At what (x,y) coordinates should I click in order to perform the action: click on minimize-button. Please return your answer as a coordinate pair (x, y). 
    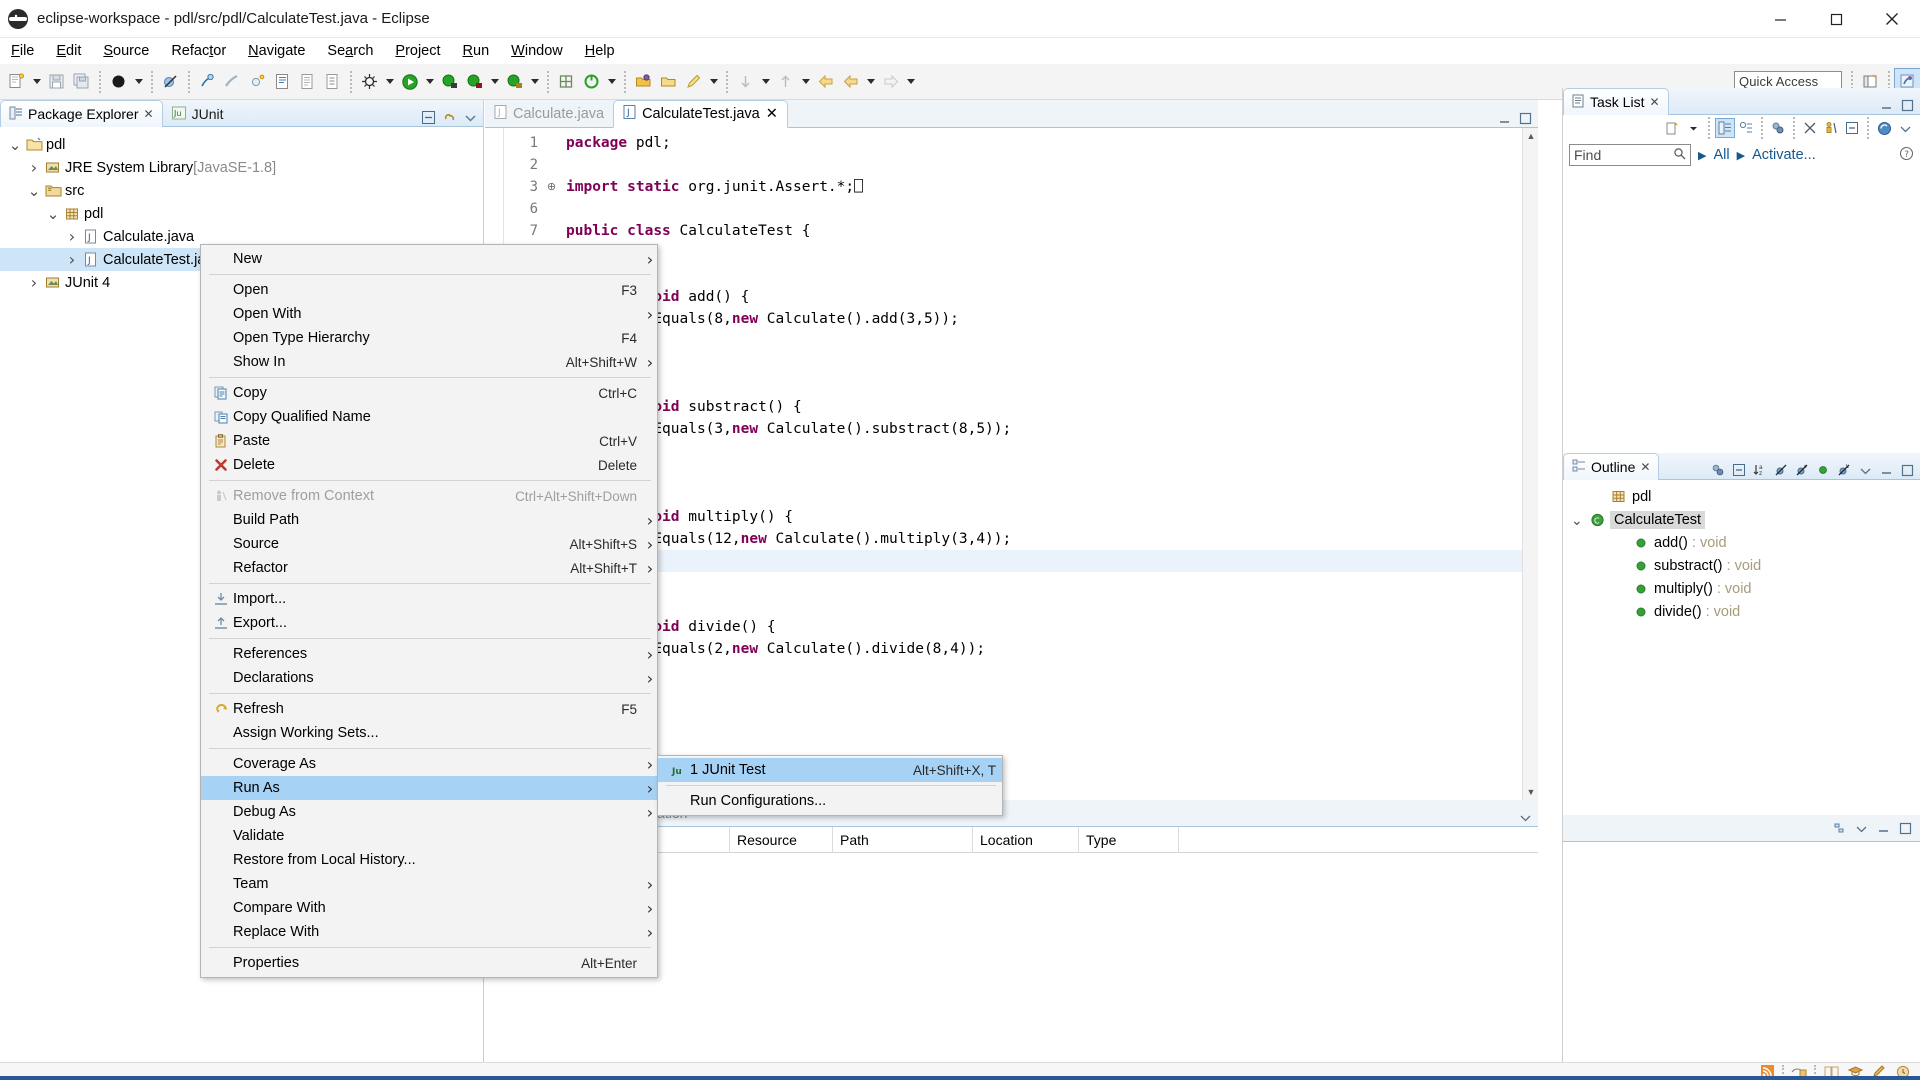
    Looking at the image, I should click on (1780, 19).